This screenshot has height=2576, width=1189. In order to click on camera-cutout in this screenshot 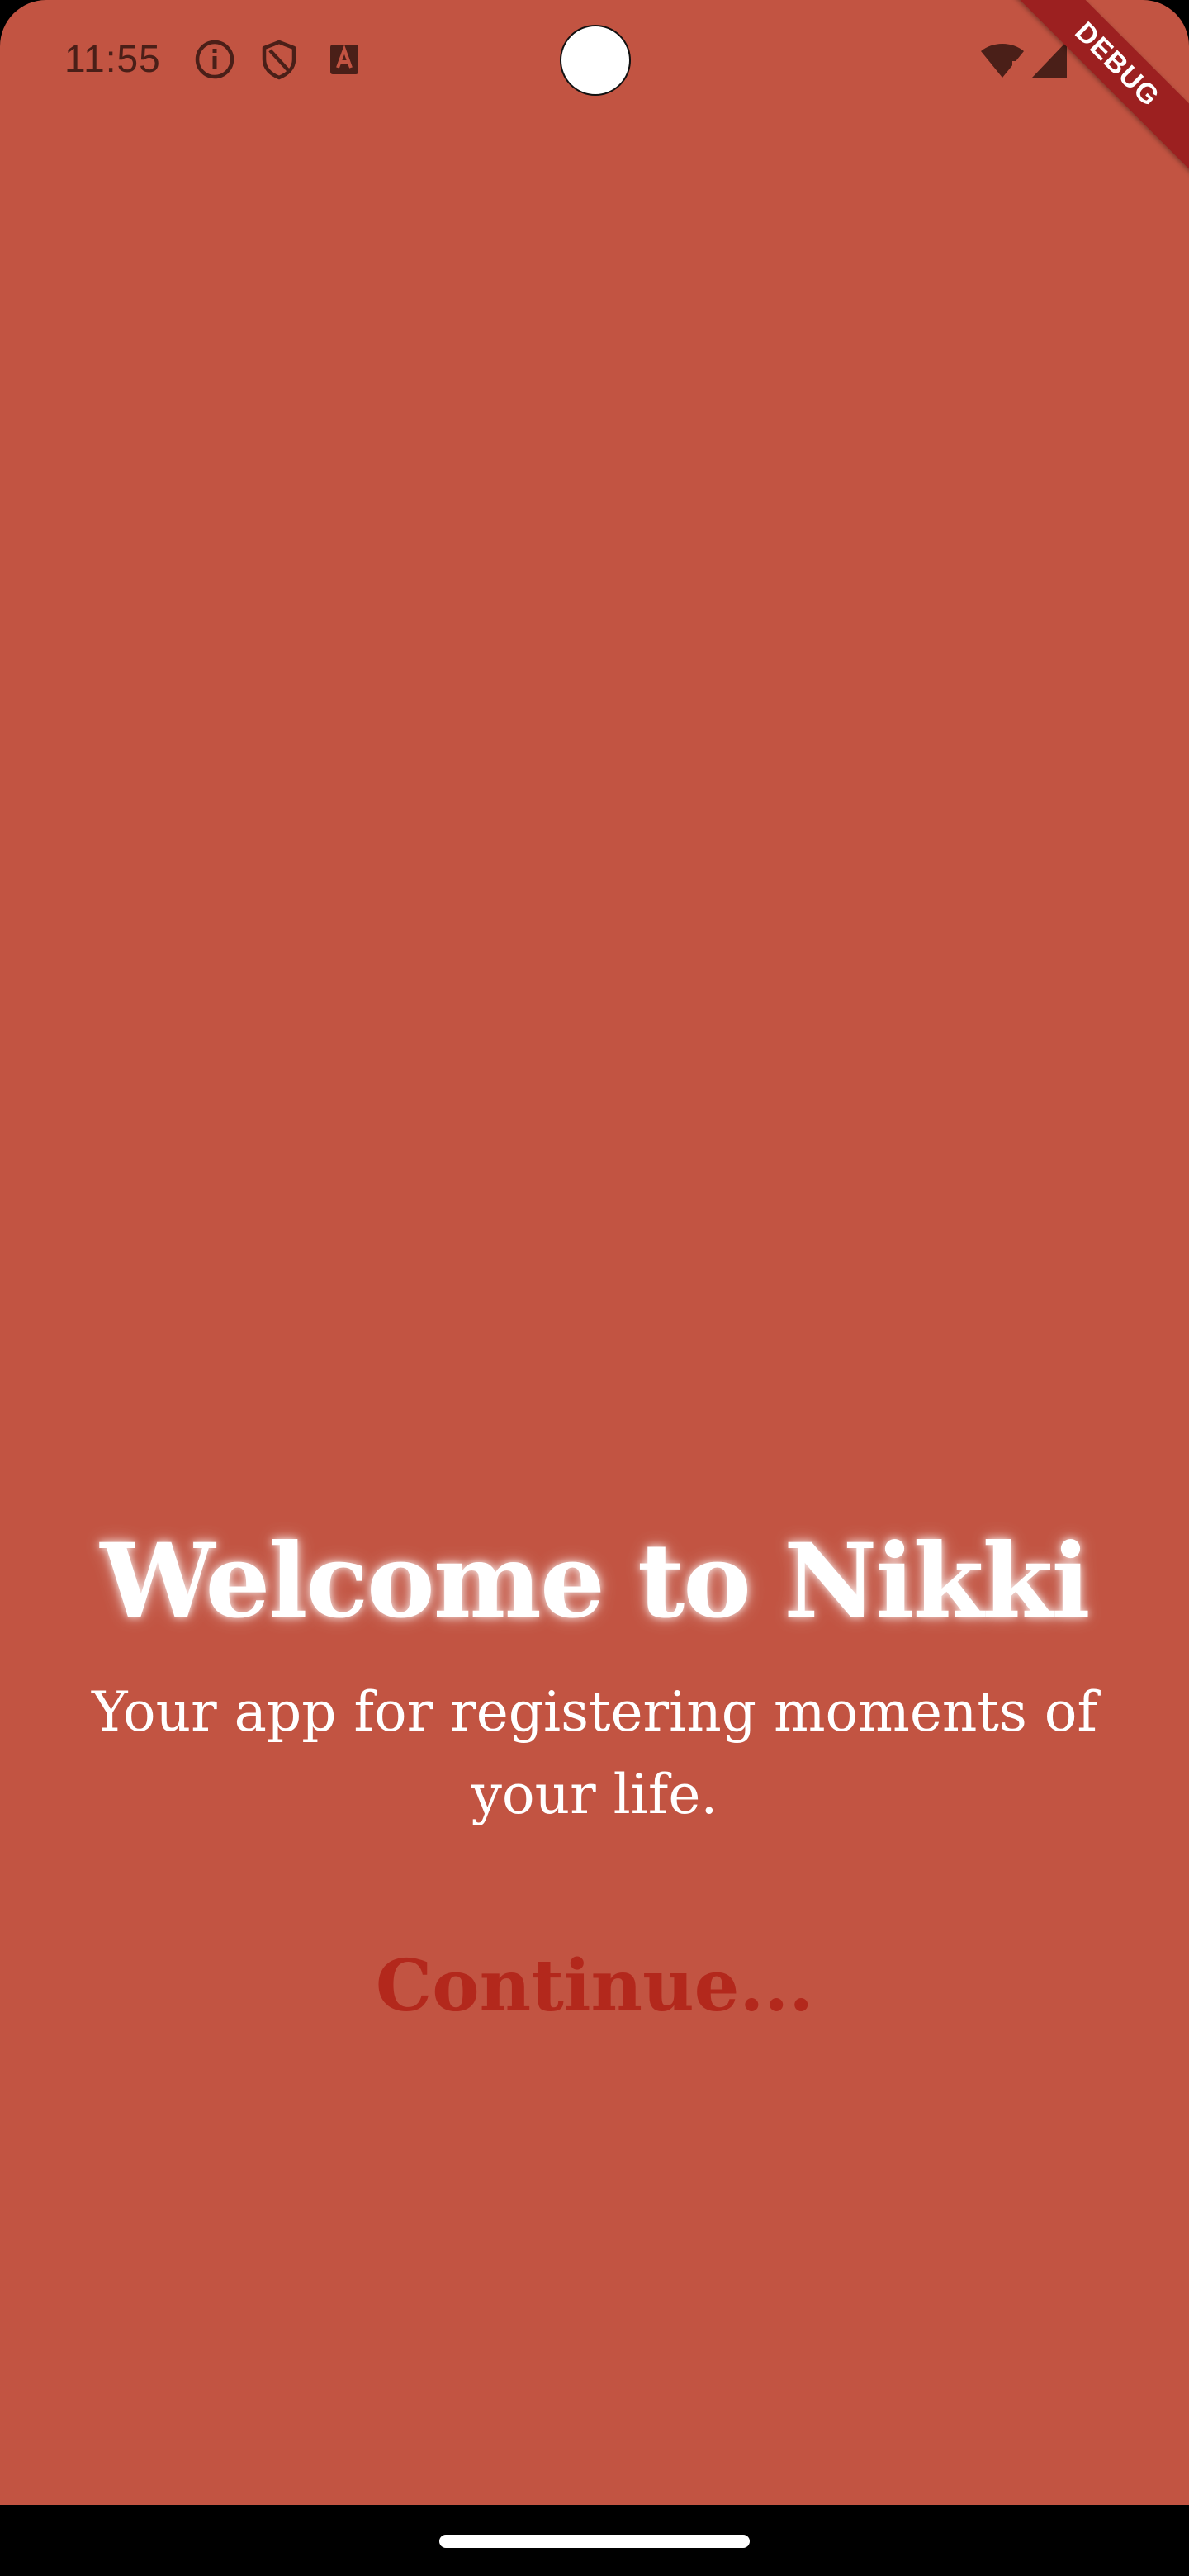, I will do `click(595, 60)`.